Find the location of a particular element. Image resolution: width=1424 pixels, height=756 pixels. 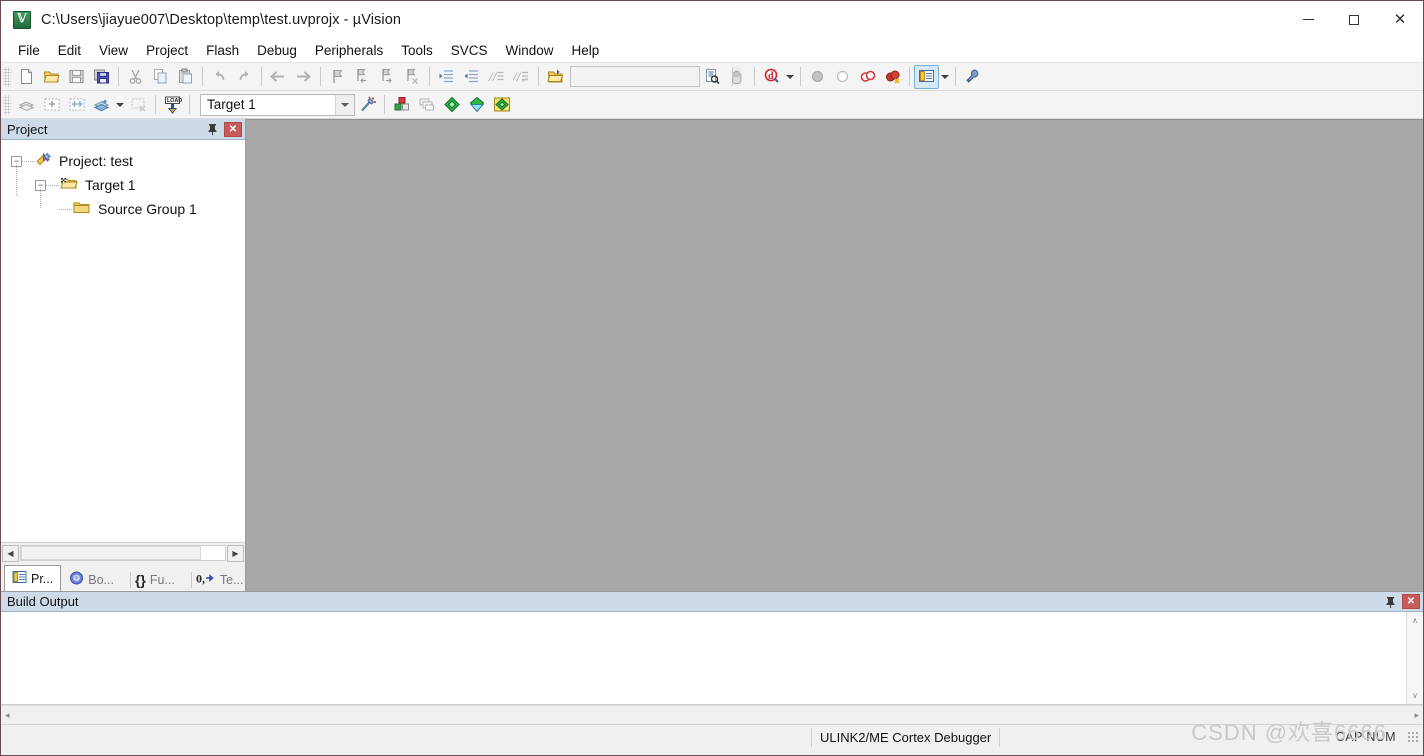

maximize-button is located at coordinates (1354, 19).